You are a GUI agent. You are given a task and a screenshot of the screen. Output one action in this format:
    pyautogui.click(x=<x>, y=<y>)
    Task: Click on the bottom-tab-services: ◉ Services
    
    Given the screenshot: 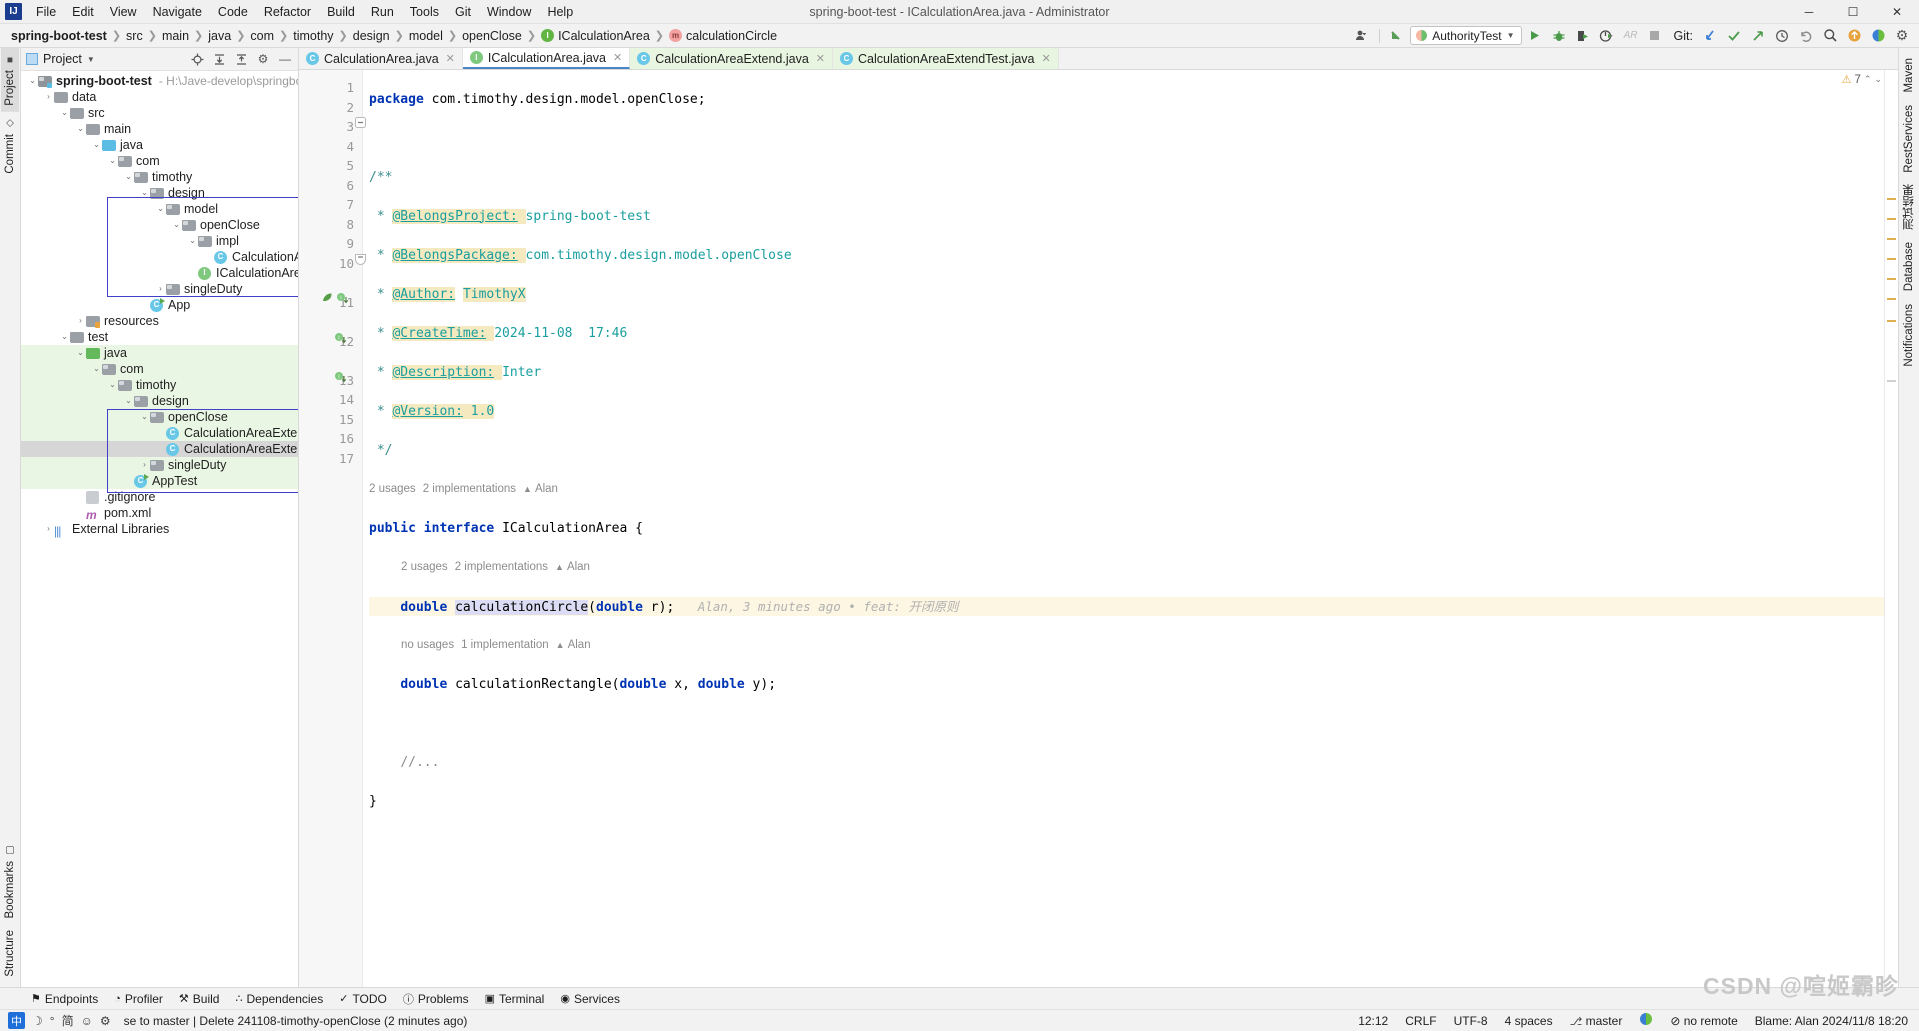 What is the action you would take?
    pyautogui.click(x=590, y=999)
    